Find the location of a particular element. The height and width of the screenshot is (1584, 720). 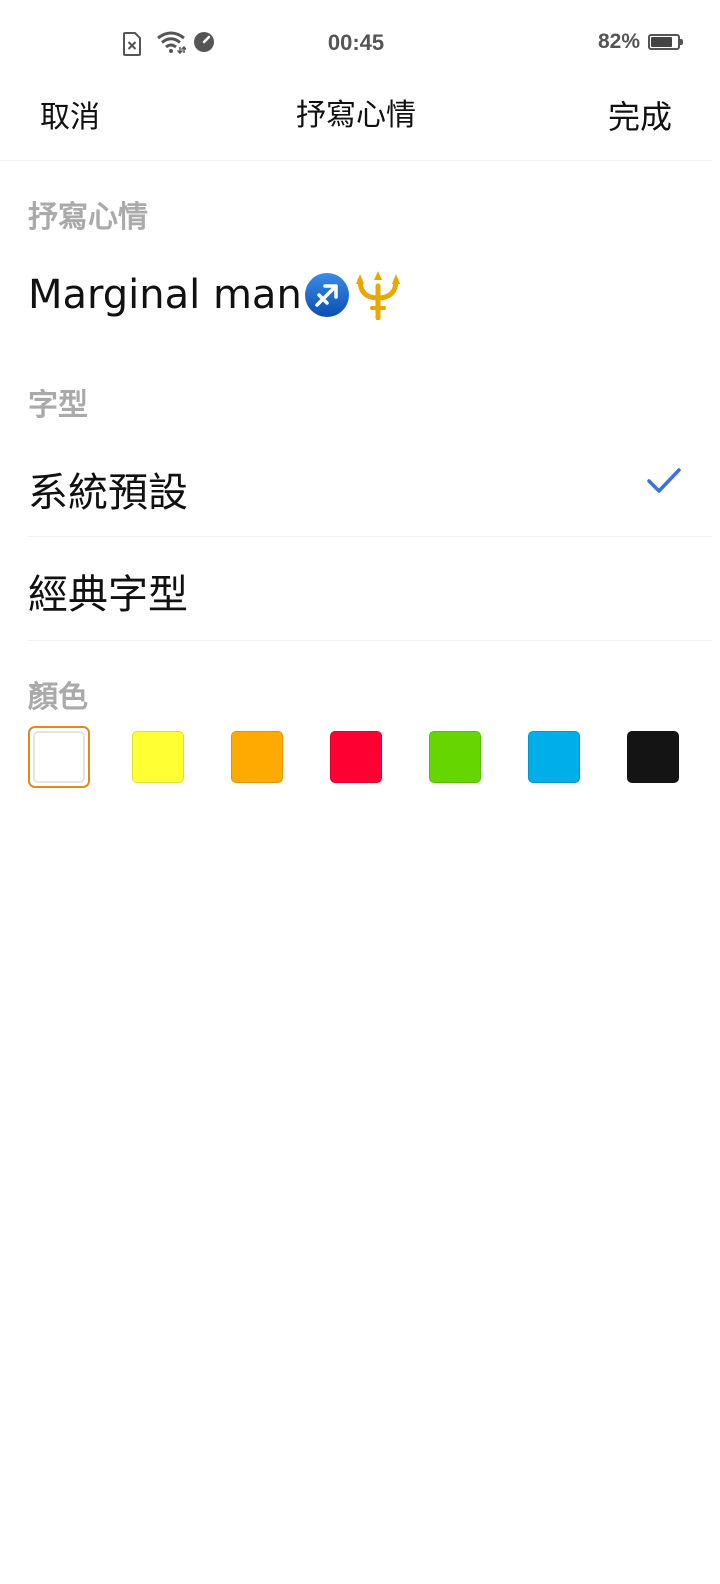

status-right: 82% is located at coordinates (640, 42).